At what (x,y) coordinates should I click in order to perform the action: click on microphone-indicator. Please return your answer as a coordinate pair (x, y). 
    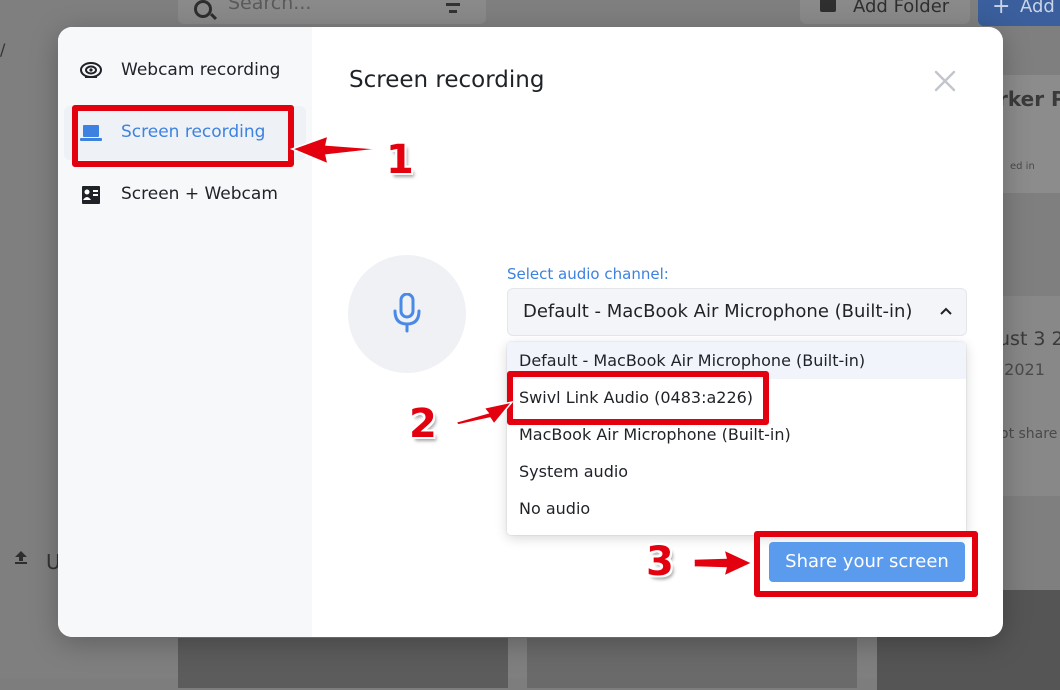
    Looking at the image, I should click on (407, 314).